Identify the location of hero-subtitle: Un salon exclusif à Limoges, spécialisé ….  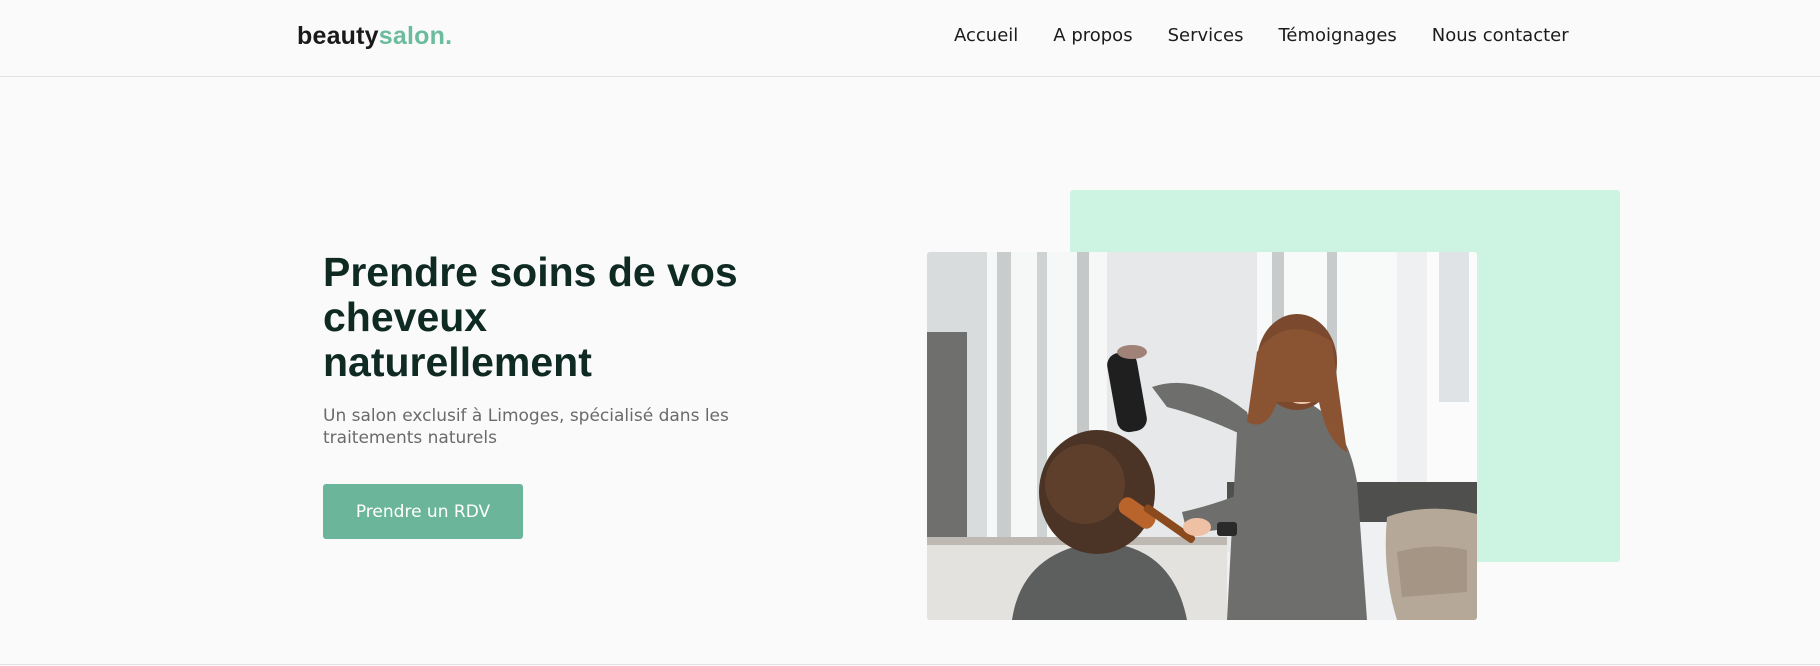
(533, 427).